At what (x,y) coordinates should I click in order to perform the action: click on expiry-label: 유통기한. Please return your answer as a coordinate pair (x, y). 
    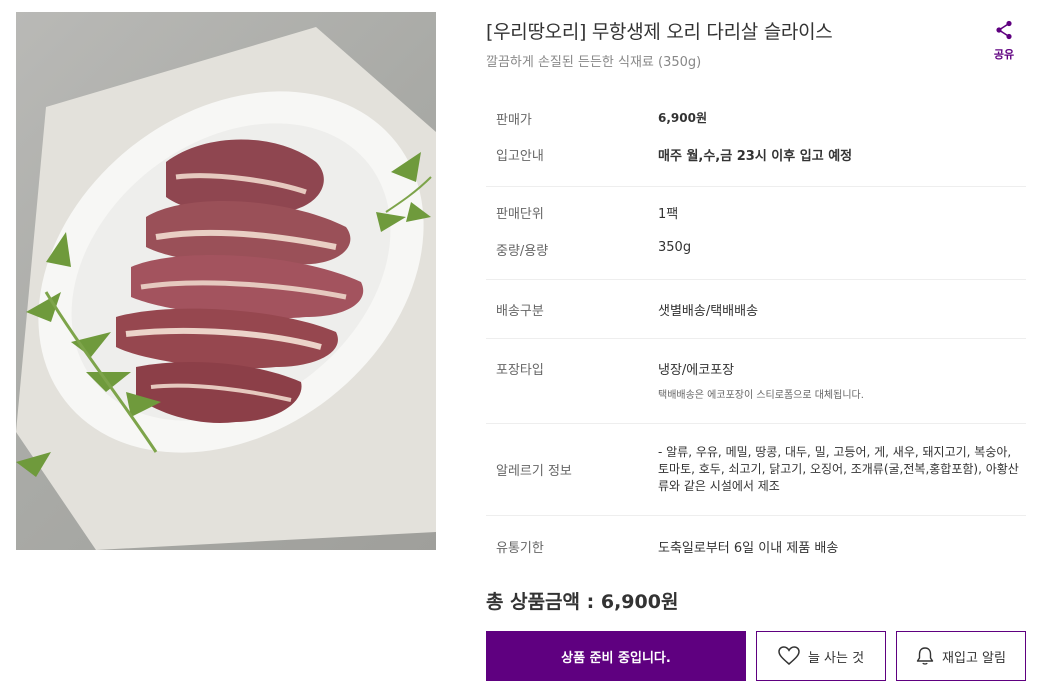
    Looking at the image, I should click on (520, 548).